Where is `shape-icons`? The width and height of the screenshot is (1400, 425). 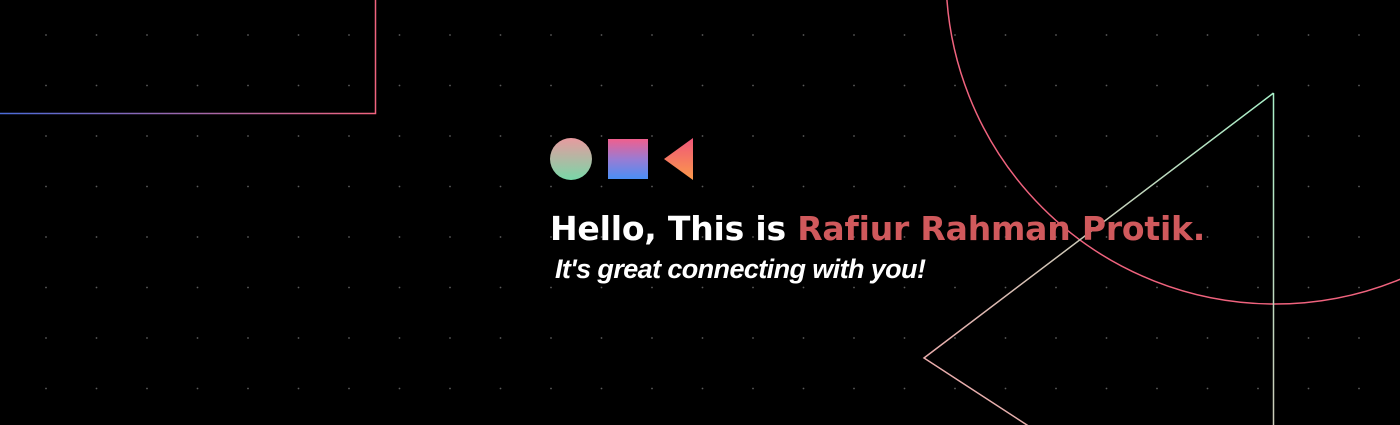 shape-icons is located at coordinates (625, 159).